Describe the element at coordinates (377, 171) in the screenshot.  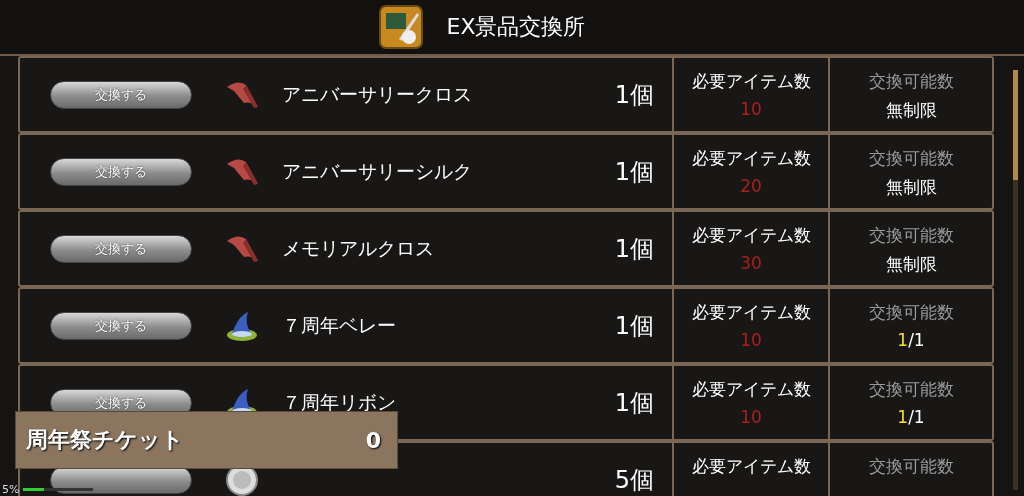
I see `item-name: アニバーサリーシルク` at that location.